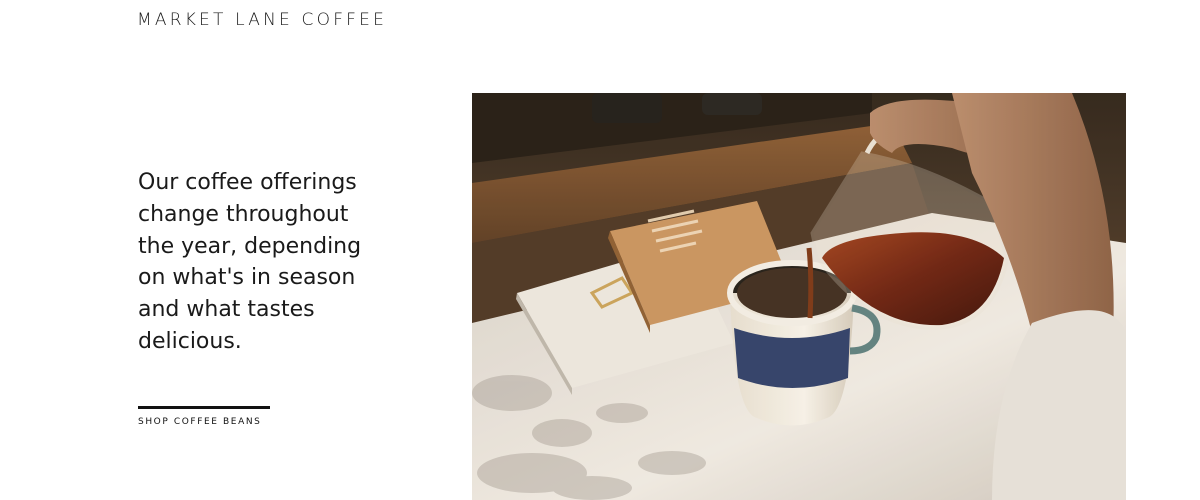 This screenshot has width=1200, height=500. Describe the element at coordinates (262, 20) in the screenshot. I see `brand-logo: MARKET LANE COFFEE` at that location.